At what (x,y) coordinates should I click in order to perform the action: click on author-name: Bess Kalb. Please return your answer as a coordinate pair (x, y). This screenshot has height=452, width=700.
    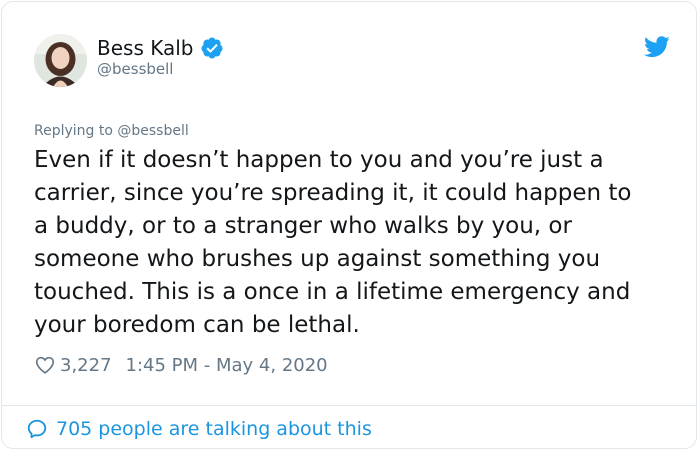
    Looking at the image, I should click on (145, 48).